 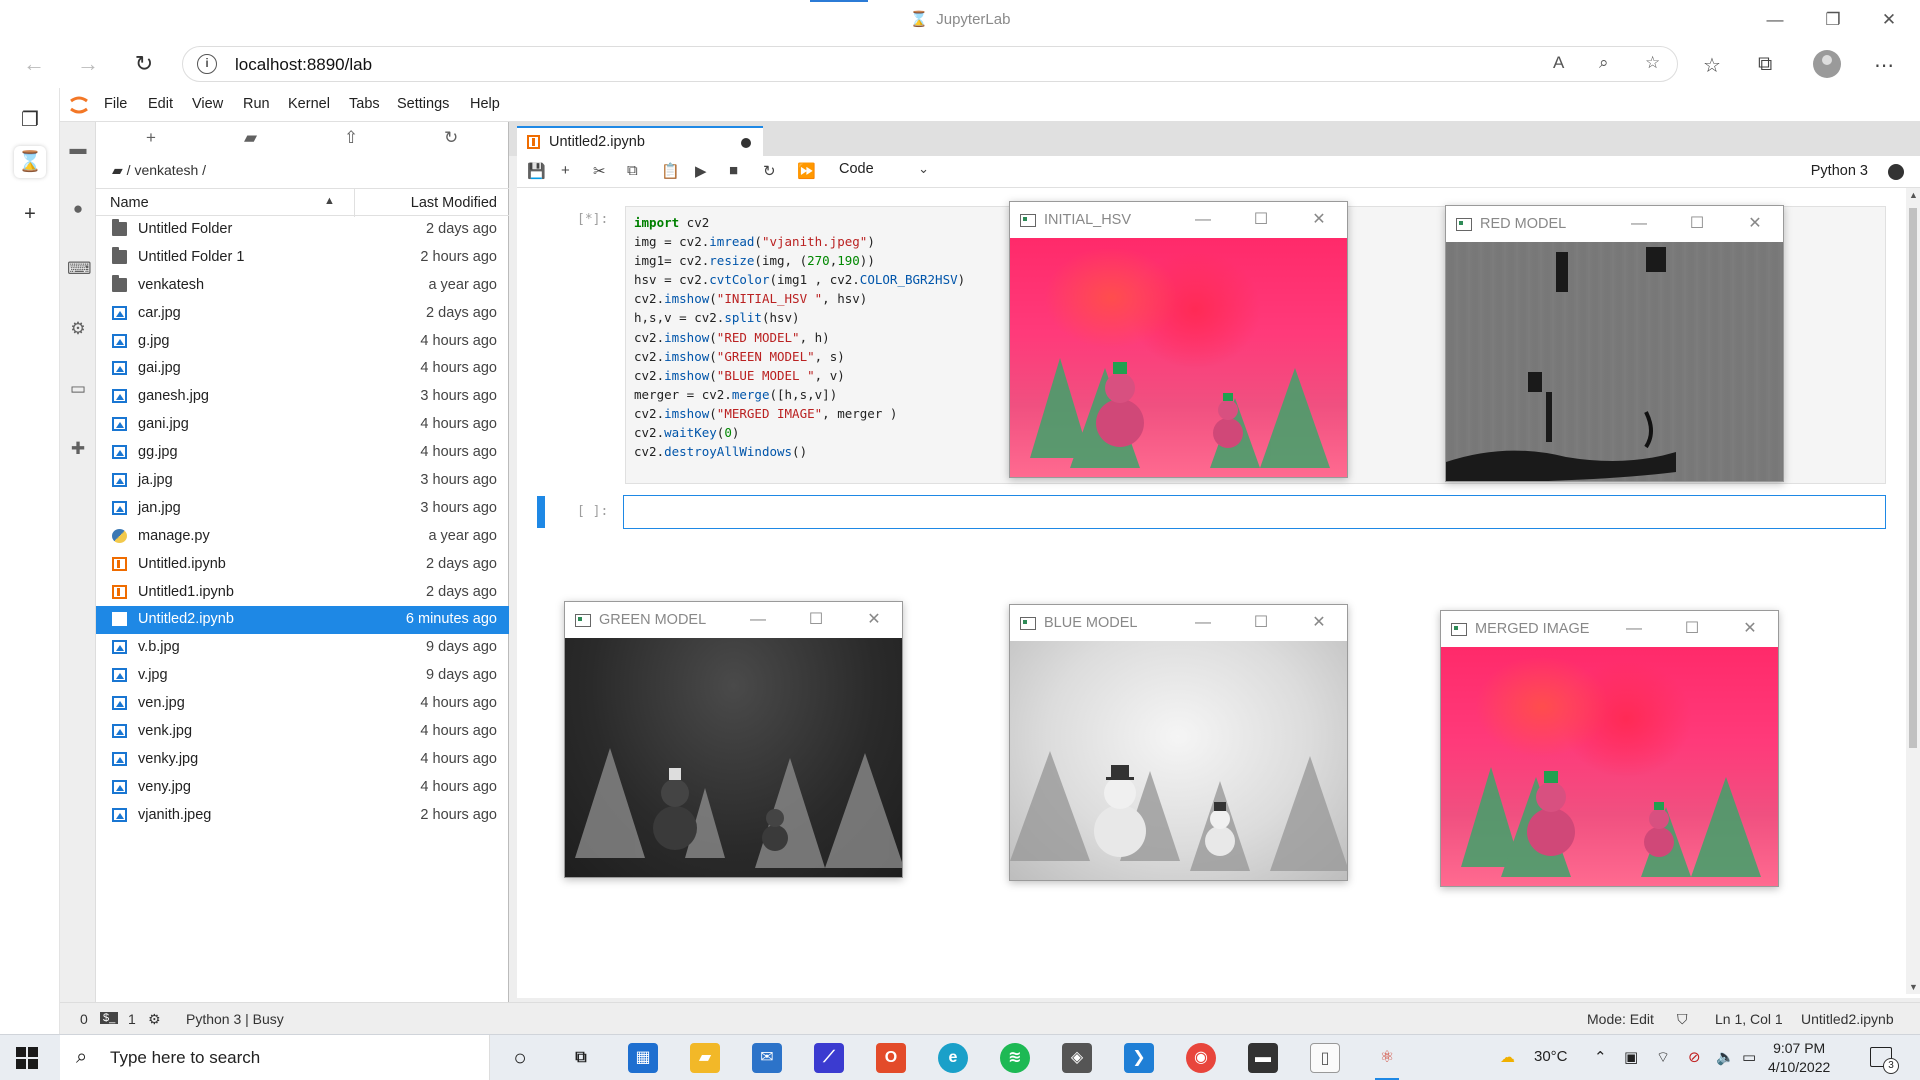 I want to click on command-palette-icon: ⌨, so click(x=79, y=269).